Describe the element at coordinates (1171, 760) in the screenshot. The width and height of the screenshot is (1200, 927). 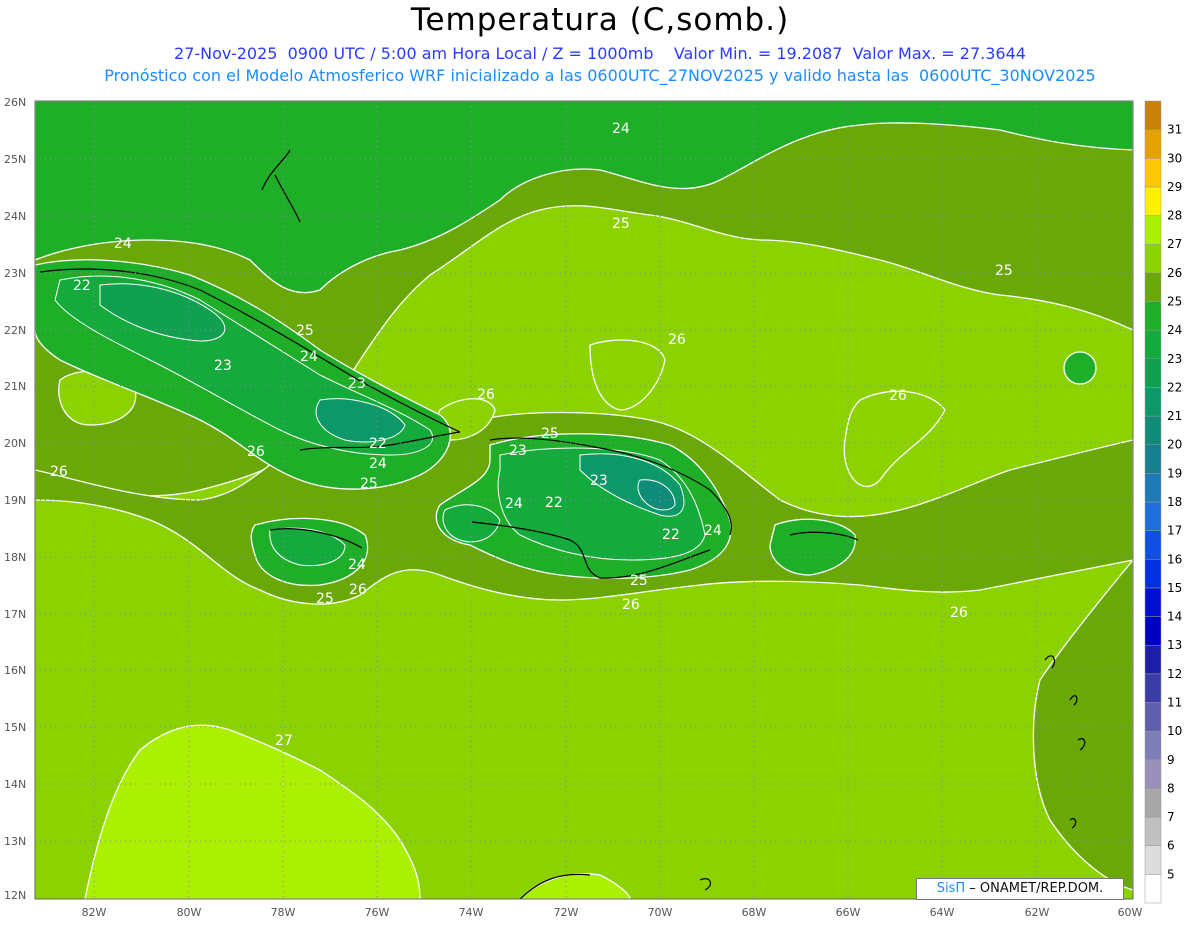
I see `colorbar-label: 9` at that location.